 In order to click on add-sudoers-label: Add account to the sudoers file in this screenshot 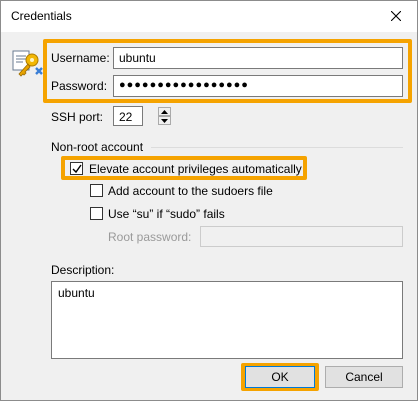, I will do `click(190, 191)`.